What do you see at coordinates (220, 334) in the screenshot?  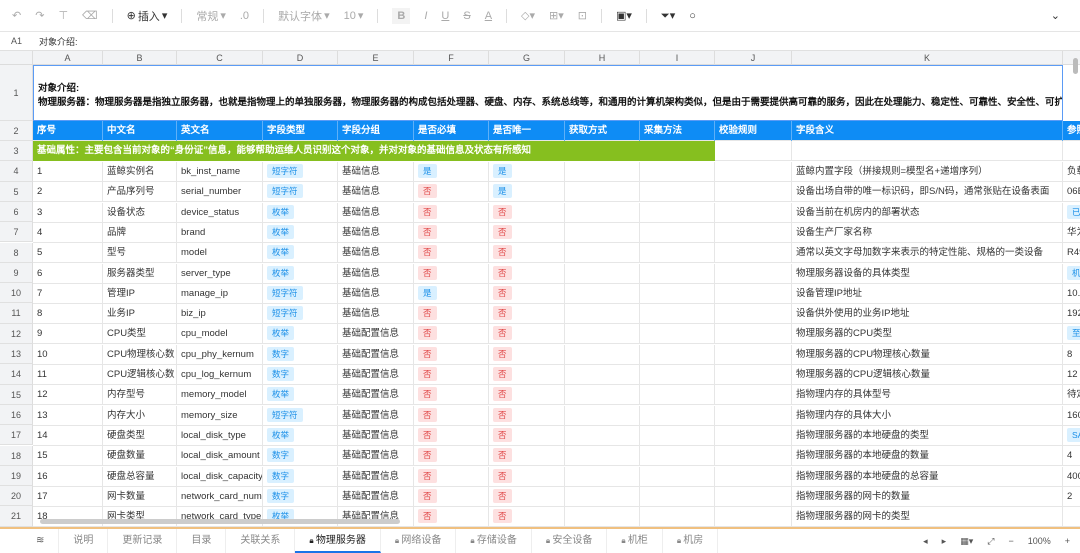 I see `table-cell: cpu_model` at bounding box center [220, 334].